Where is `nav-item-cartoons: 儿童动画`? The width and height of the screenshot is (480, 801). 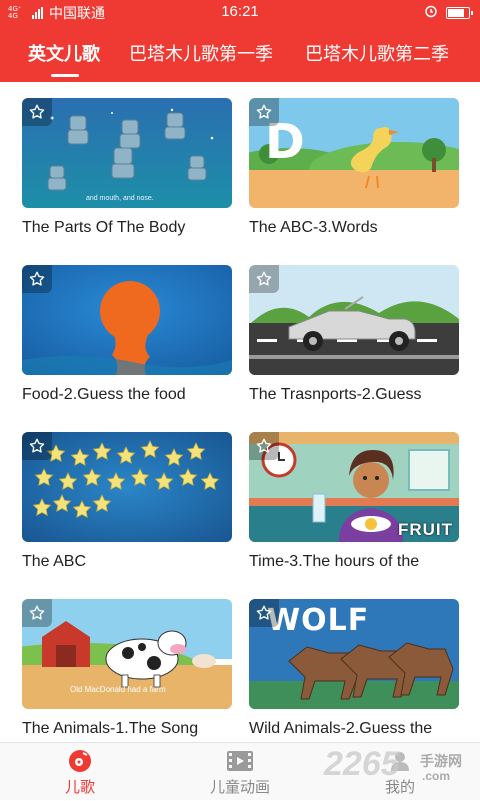 nav-item-cartoons: 儿童动画 is located at coordinates (240, 772).